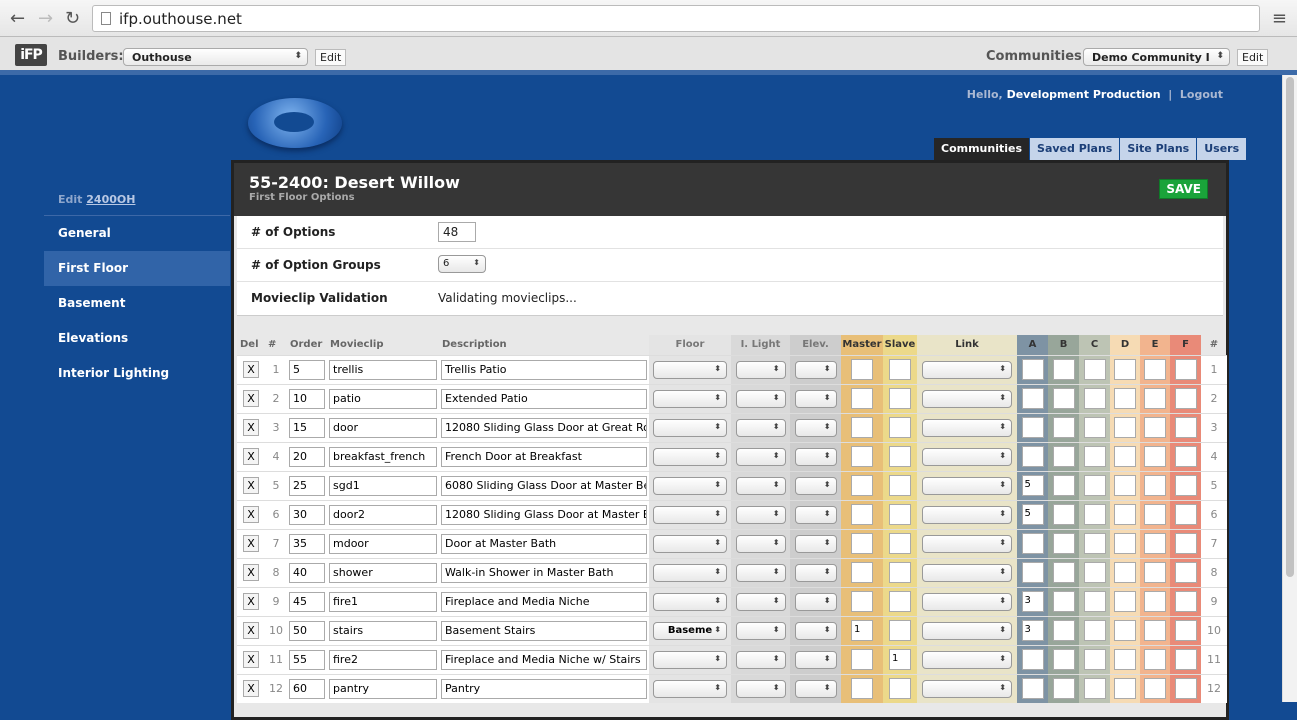 The image size is (1297, 720). Describe the element at coordinates (1201, 94) in the screenshot. I see `logout-link: Logout` at that location.